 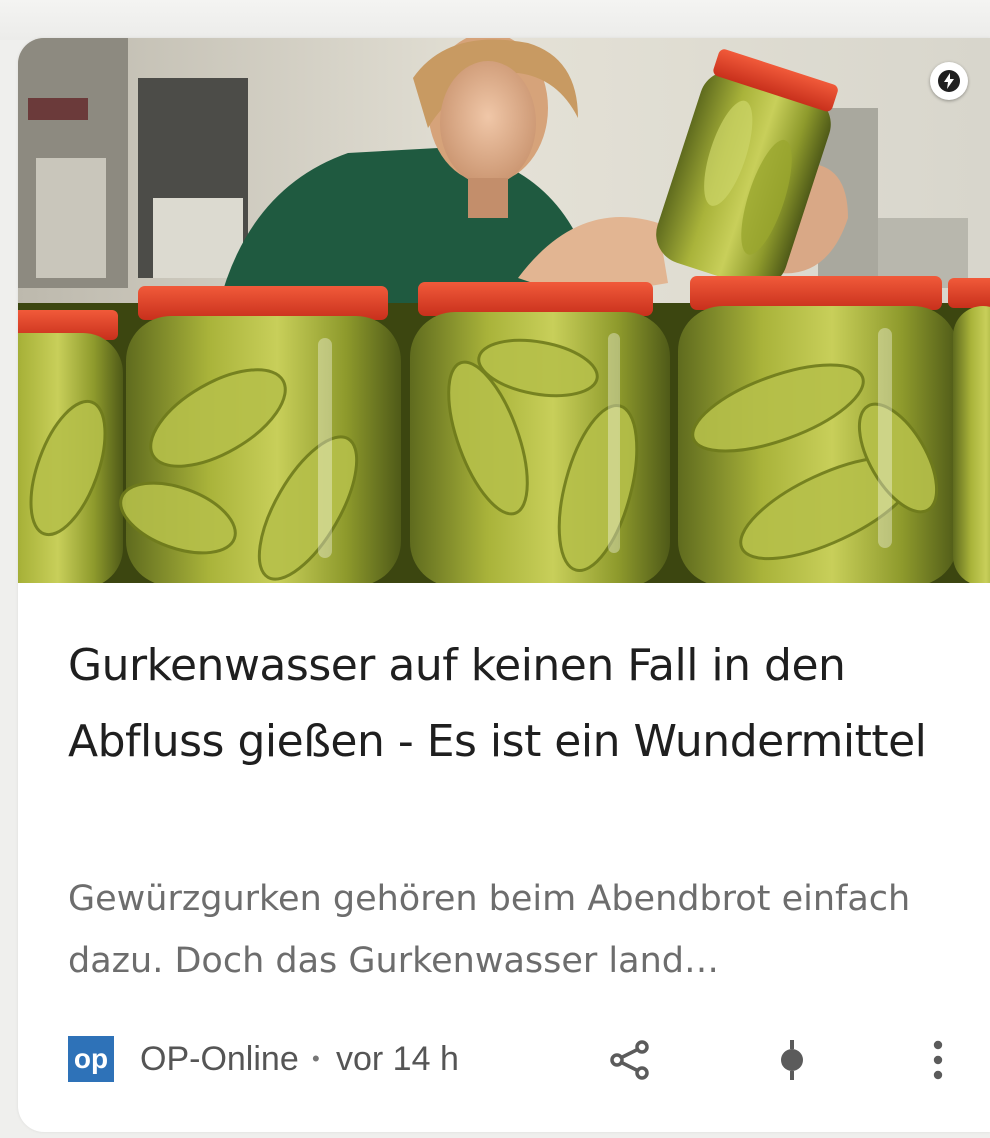 I want to click on follow-button, so click(x=792, y=1060).